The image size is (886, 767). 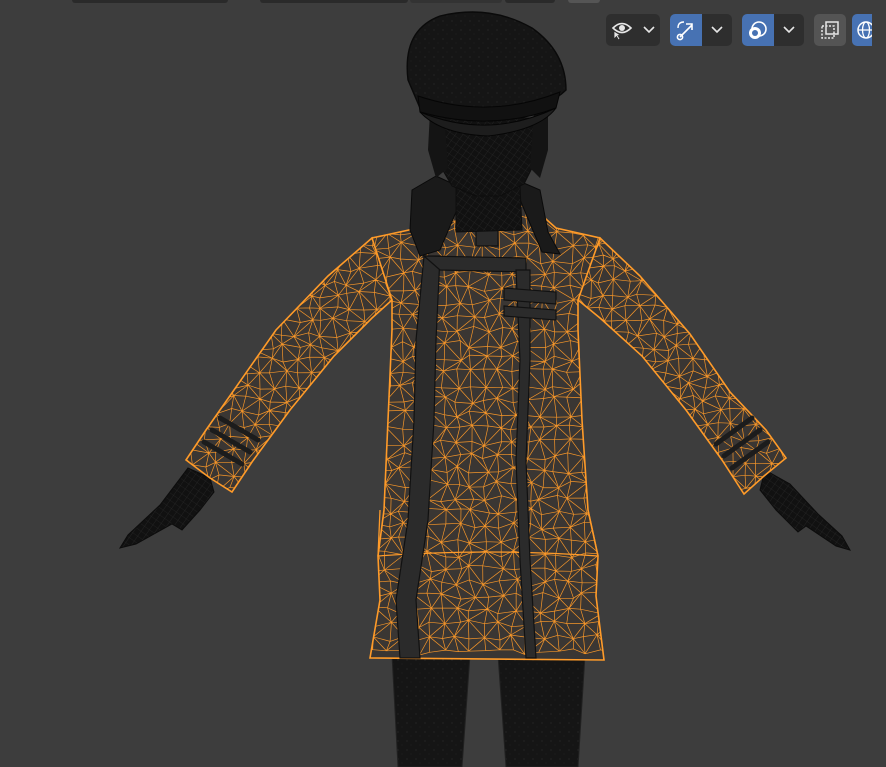 What do you see at coordinates (758, 30) in the screenshot?
I see `overlays-icon` at bounding box center [758, 30].